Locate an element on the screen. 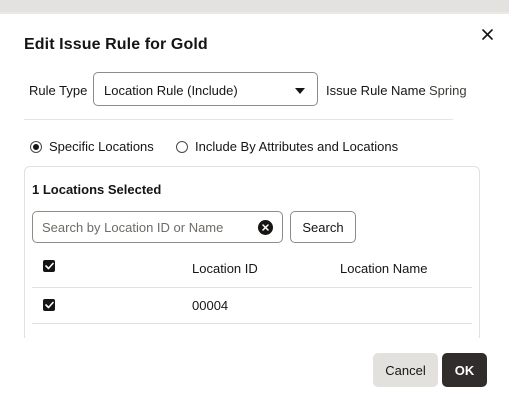 This screenshot has height=410, width=509. search-button: Search is located at coordinates (323, 227).